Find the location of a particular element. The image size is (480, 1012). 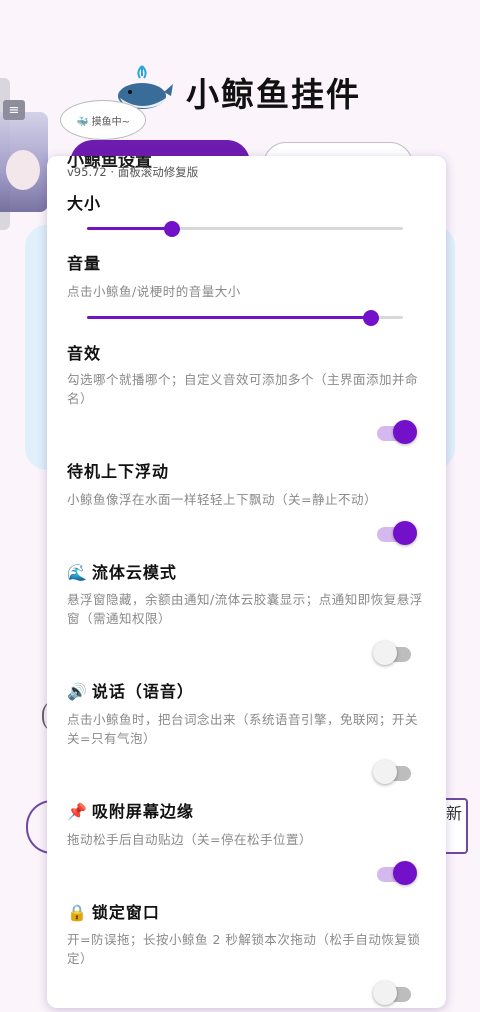

avatar-face is located at coordinates (23, 170).